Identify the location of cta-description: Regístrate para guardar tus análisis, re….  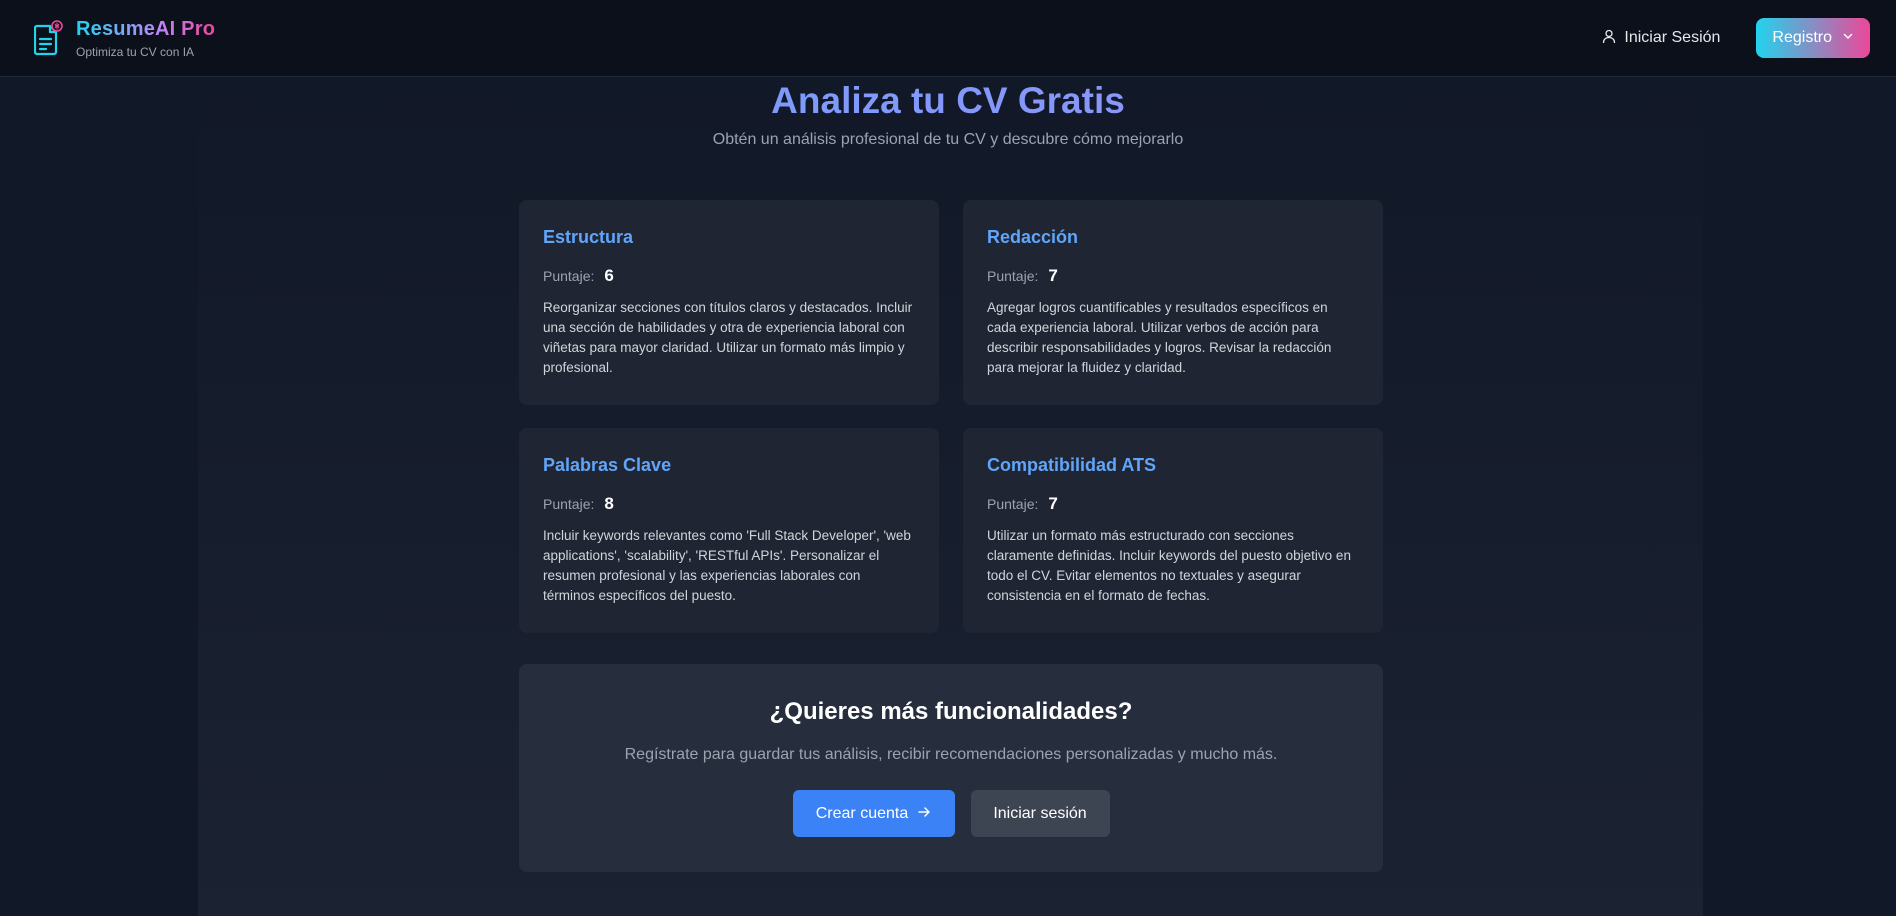
(951, 754).